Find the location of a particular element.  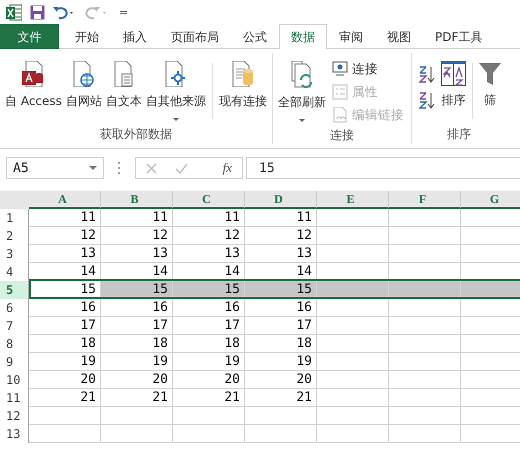

funnel-icon is located at coordinates (489, 73).